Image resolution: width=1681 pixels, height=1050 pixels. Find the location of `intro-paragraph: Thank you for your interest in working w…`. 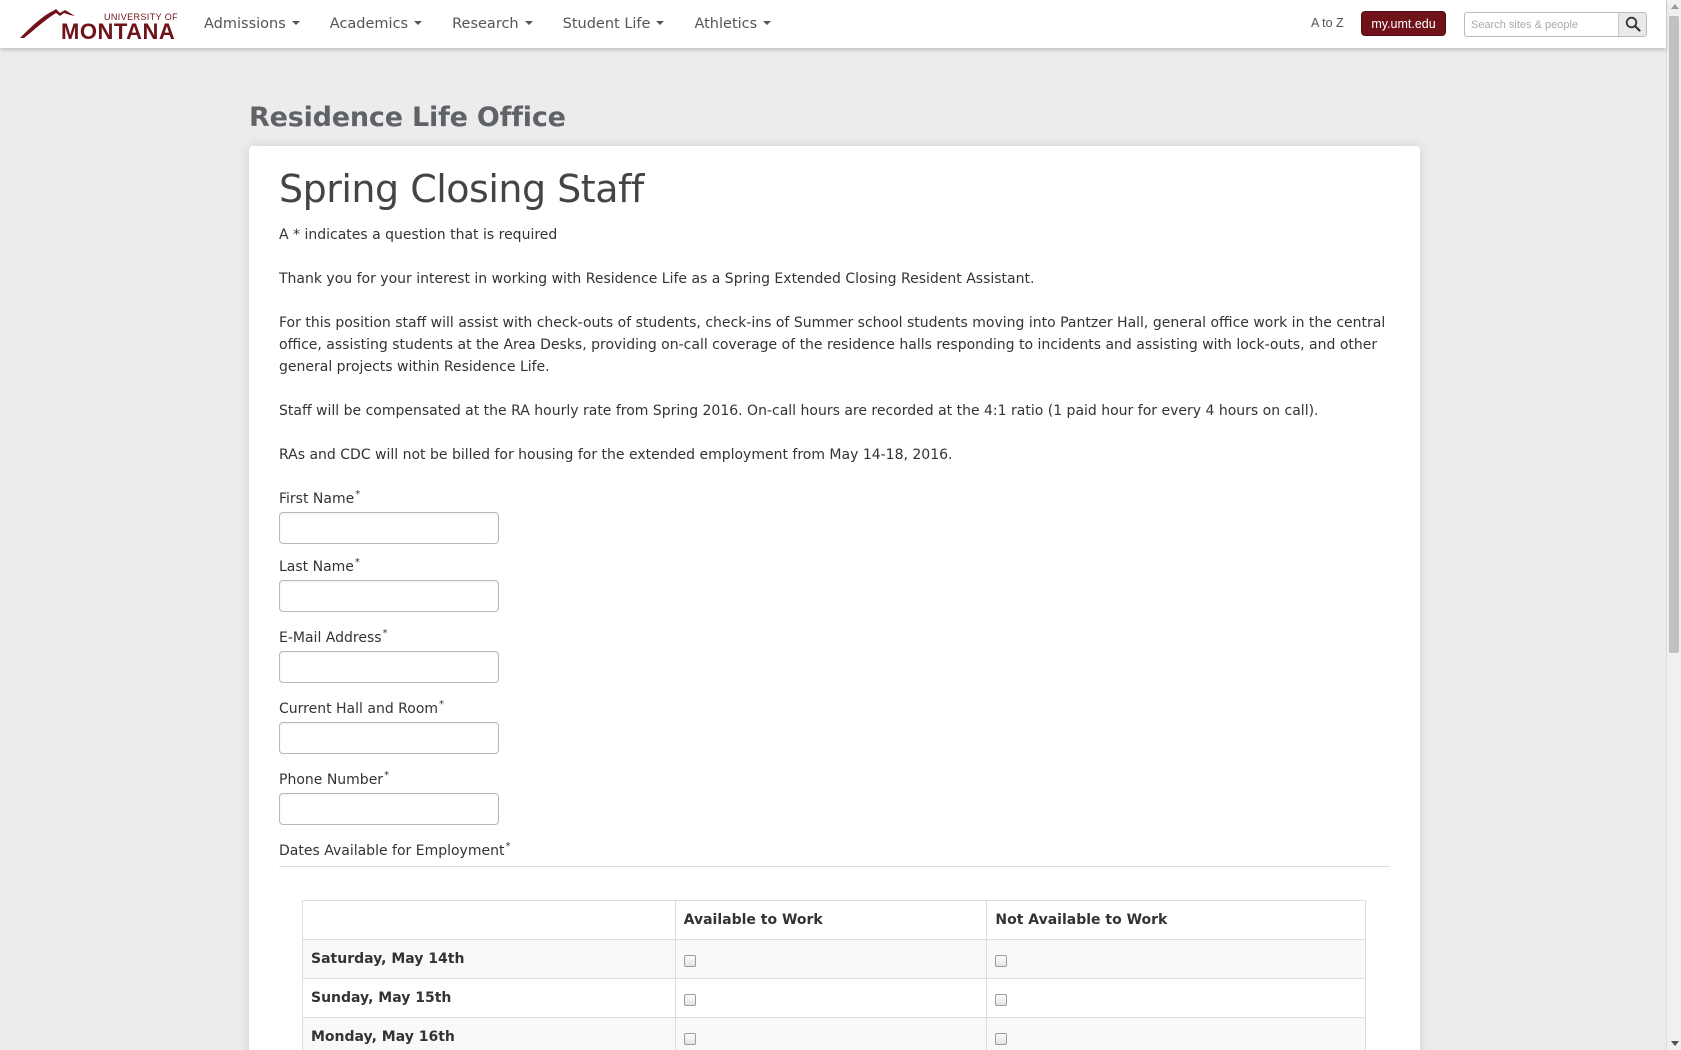

intro-paragraph: Thank you for your interest in working w… is located at coordinates (657, 279).